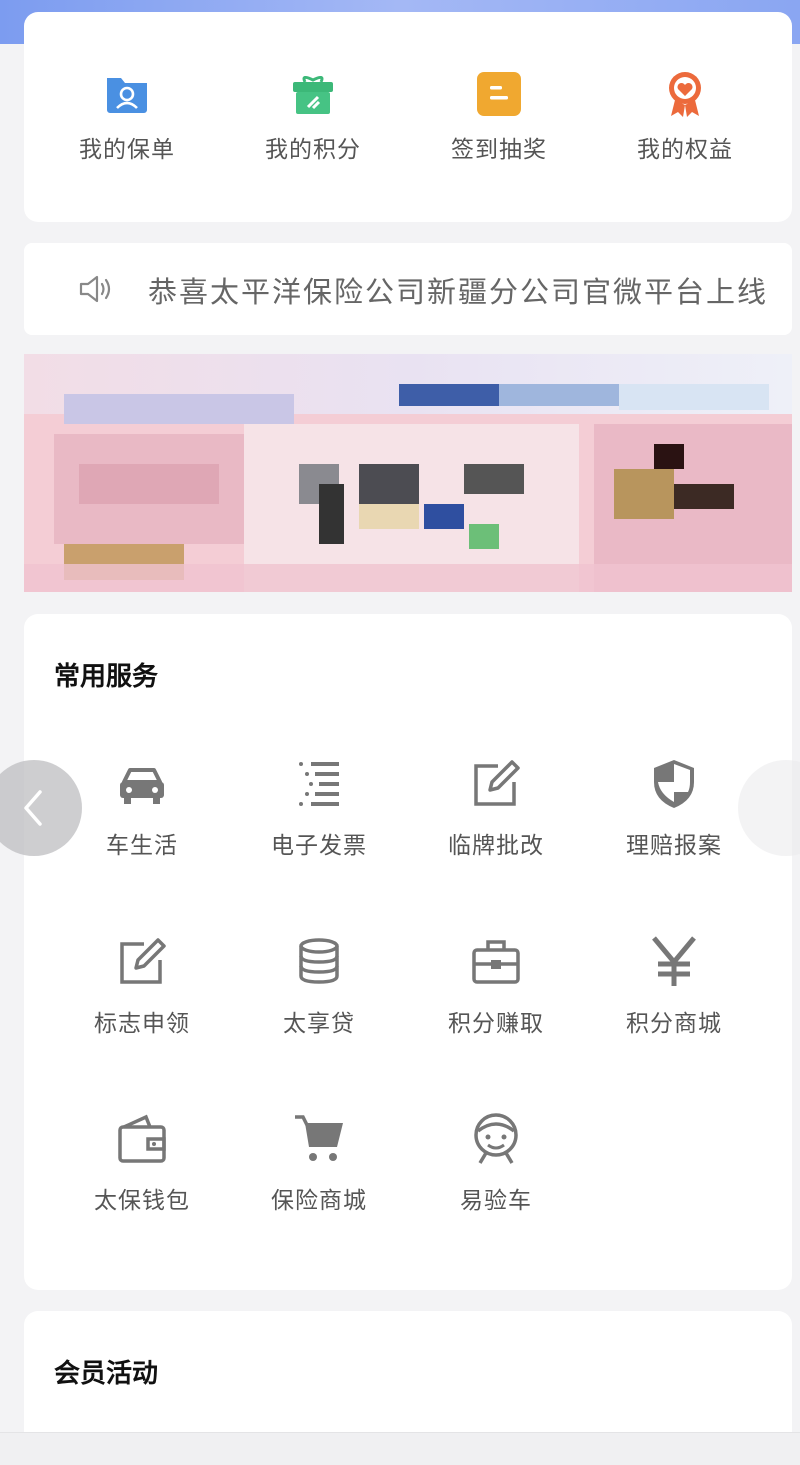 The image size is (800, 1465). What do you see at coordinates (319, 1024) in the screenshot?
I see `service-label: 太享贷` at bounding box center [319, 1024].